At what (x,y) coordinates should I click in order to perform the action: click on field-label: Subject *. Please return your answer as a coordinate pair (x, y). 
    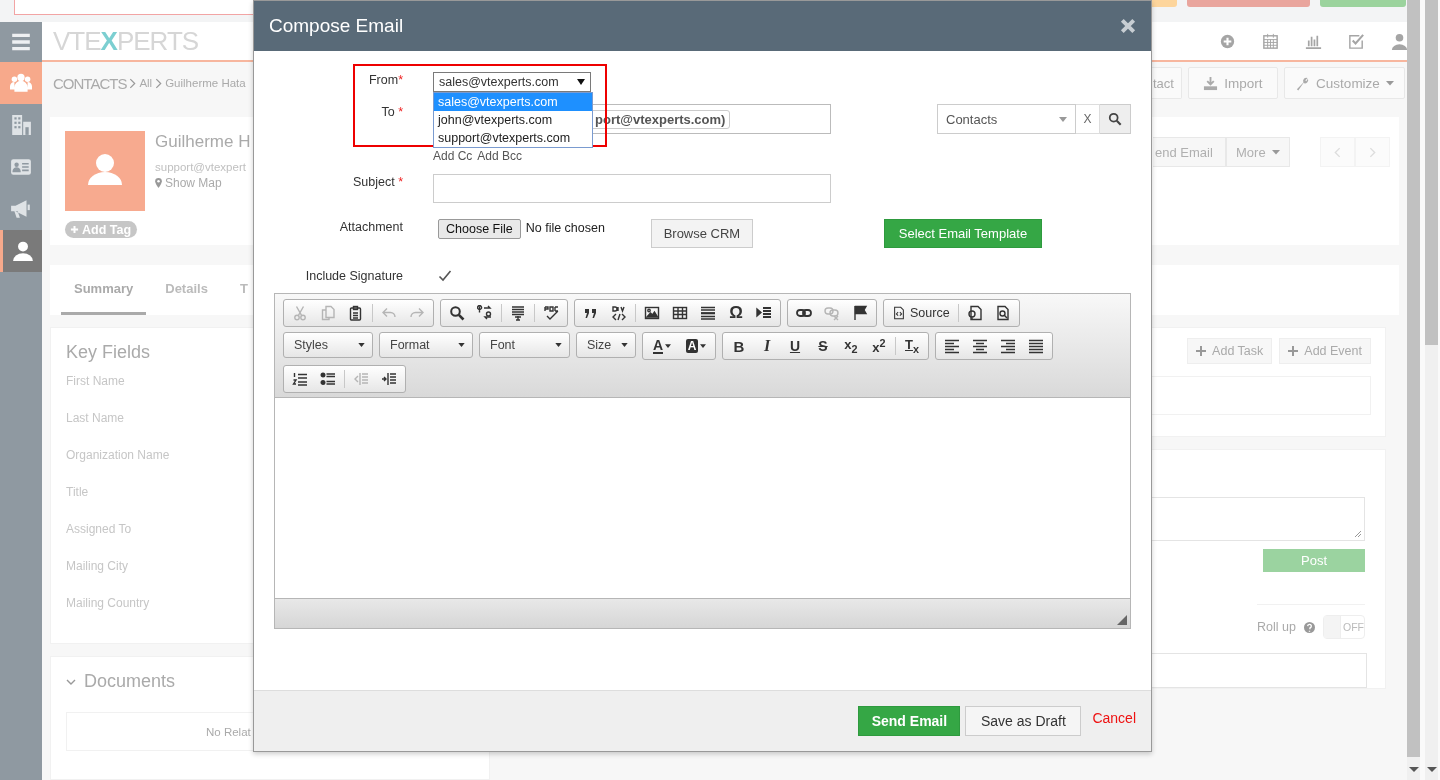
    Looking at the image, I should click on (377, 181).